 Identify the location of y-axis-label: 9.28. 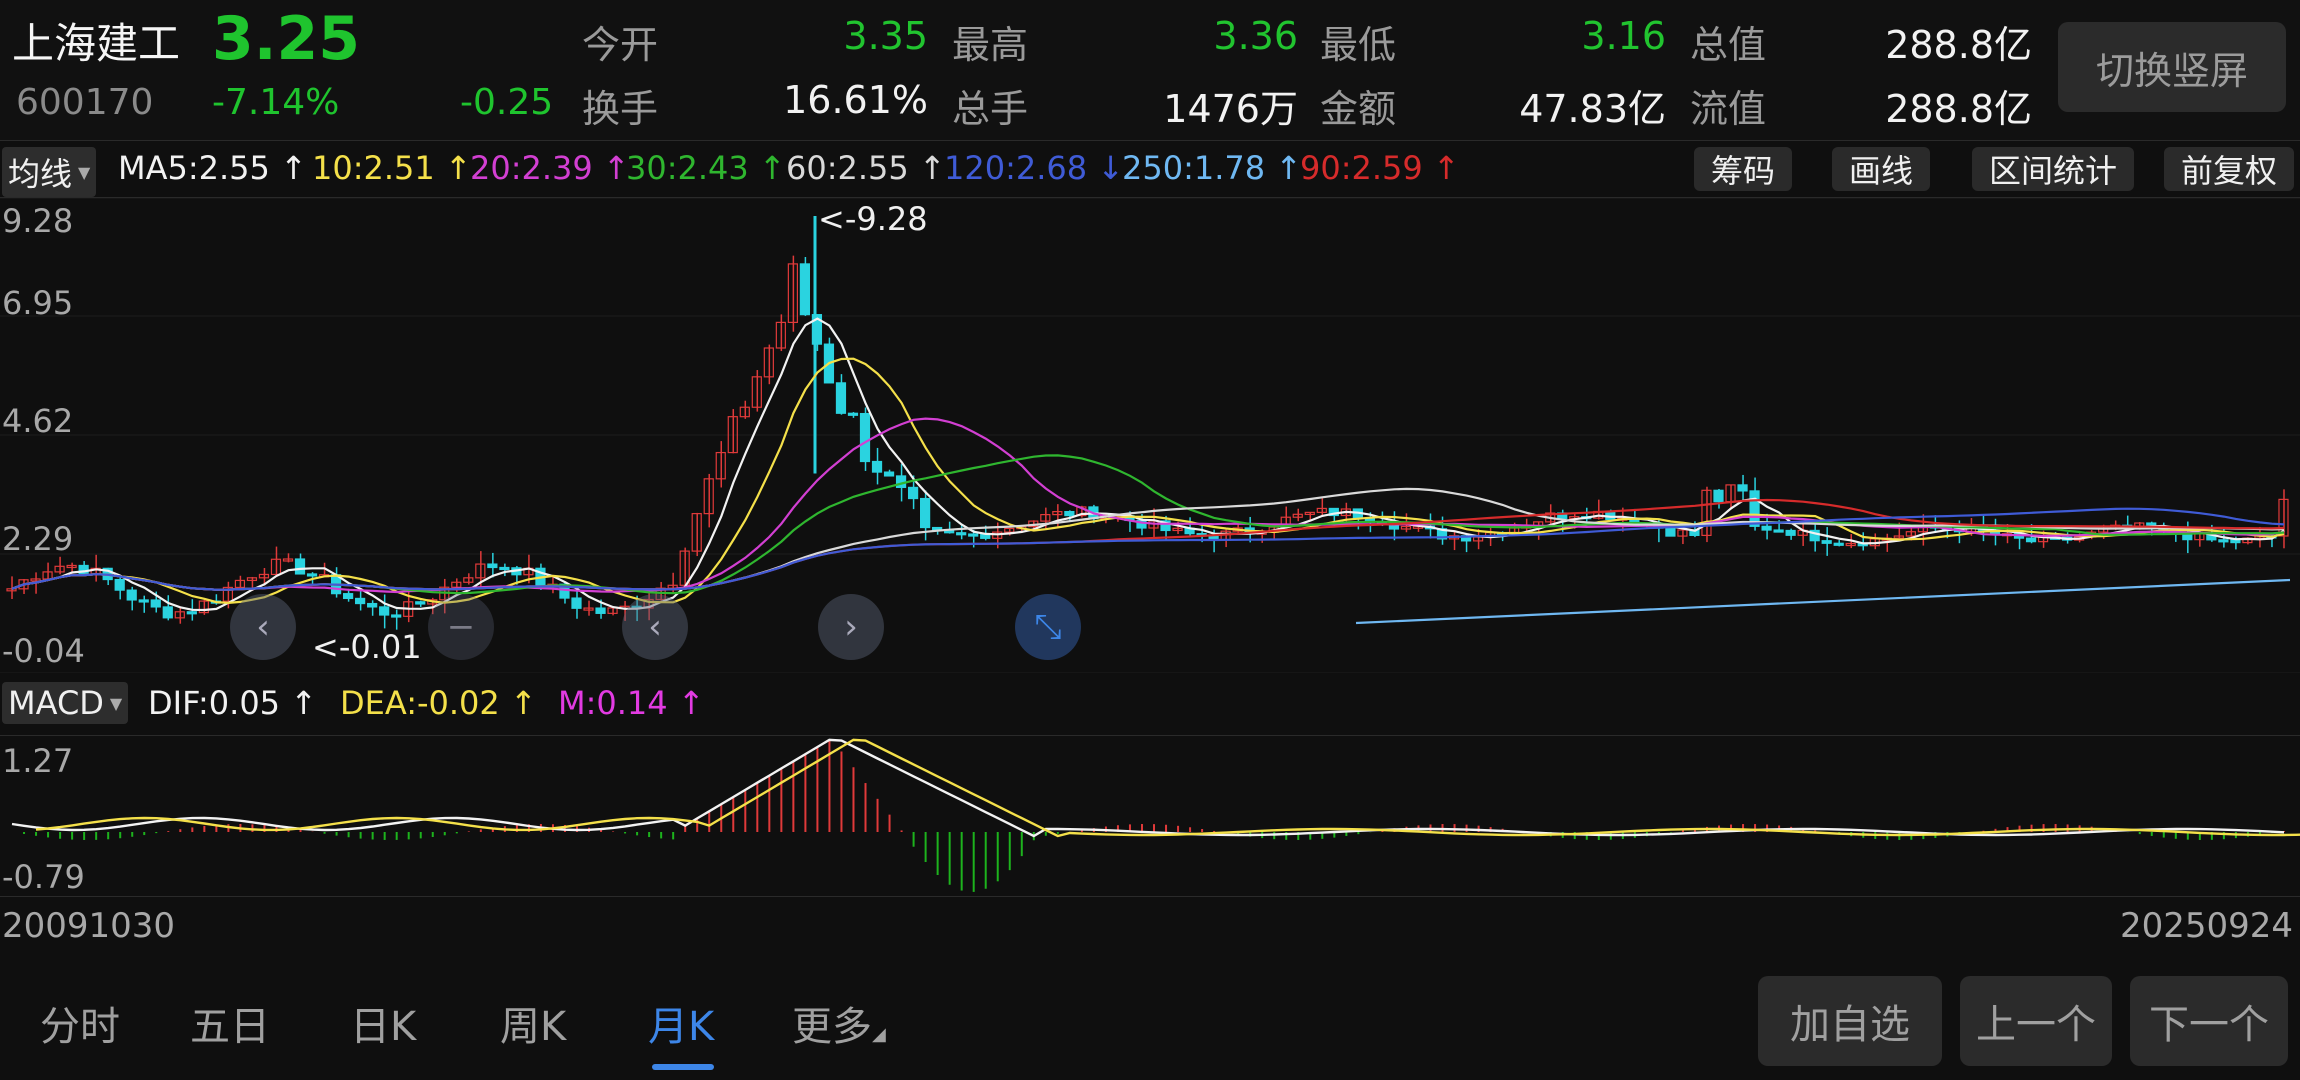
(38, 221).